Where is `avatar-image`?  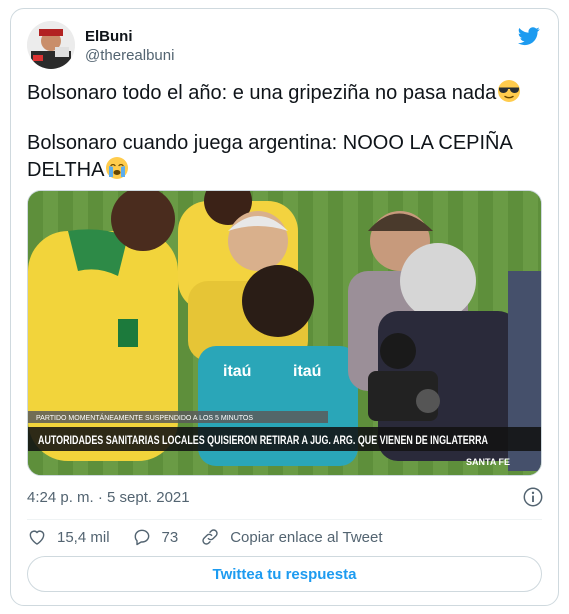 avatar-image is located at coordinates (51, 45).